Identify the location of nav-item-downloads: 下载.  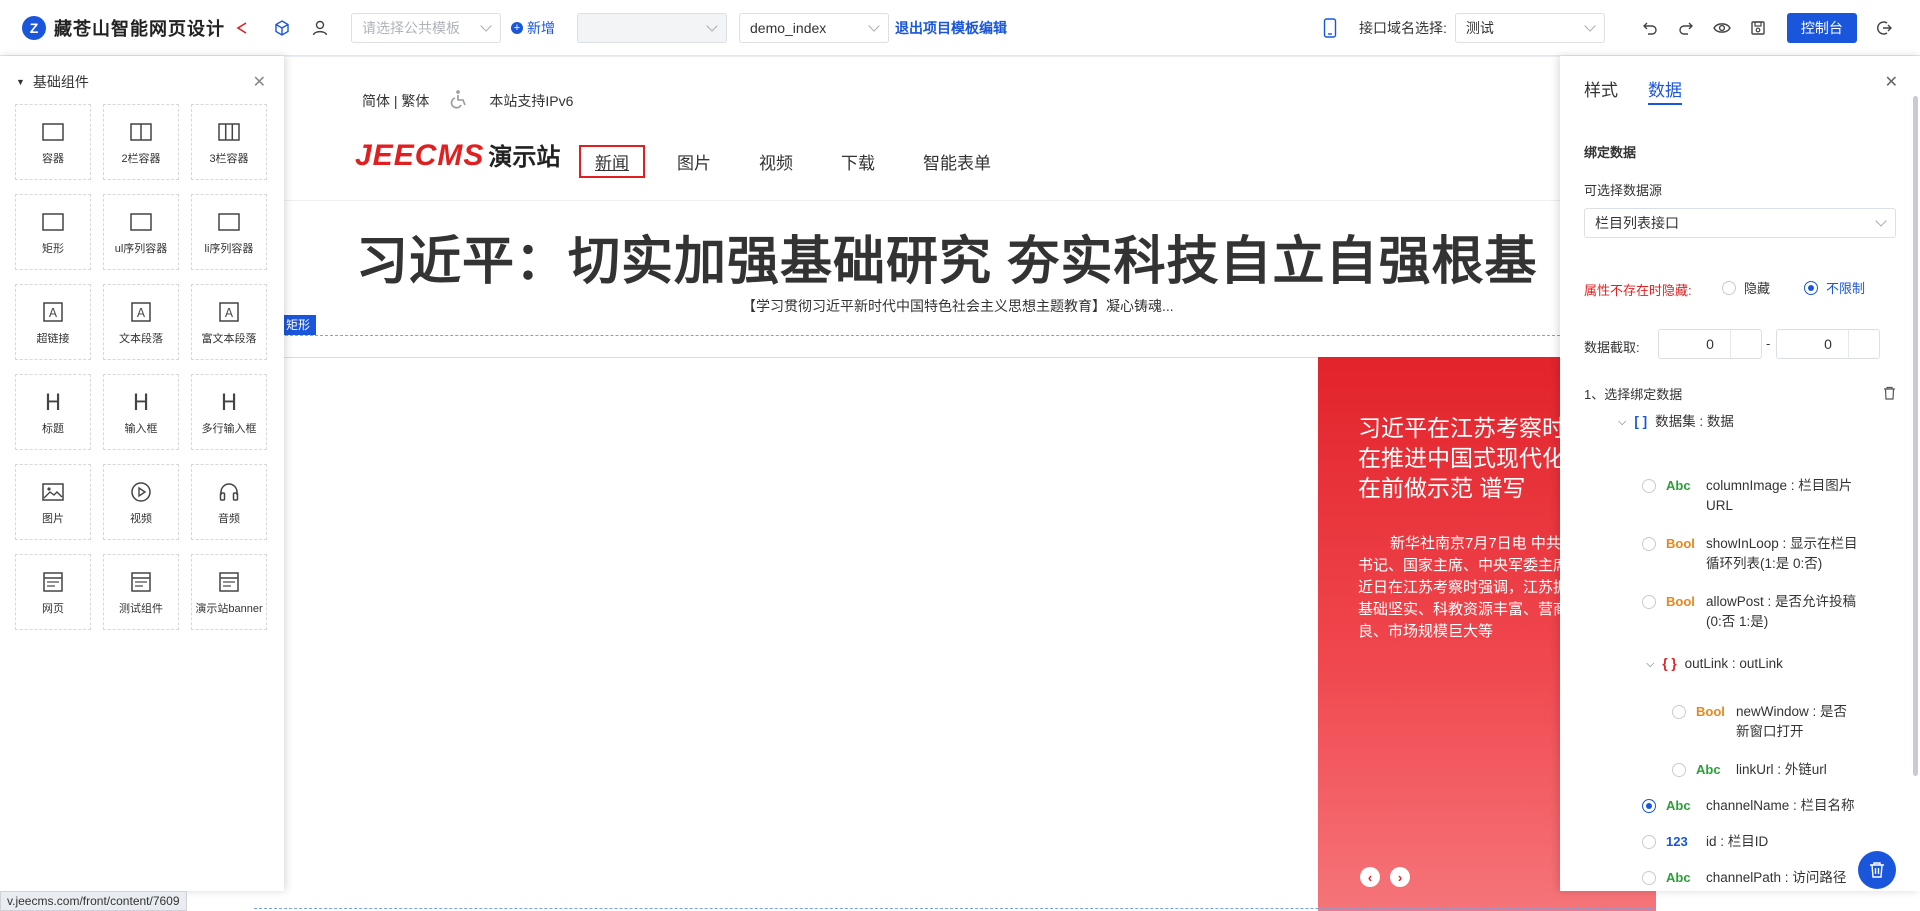
(858, 161).